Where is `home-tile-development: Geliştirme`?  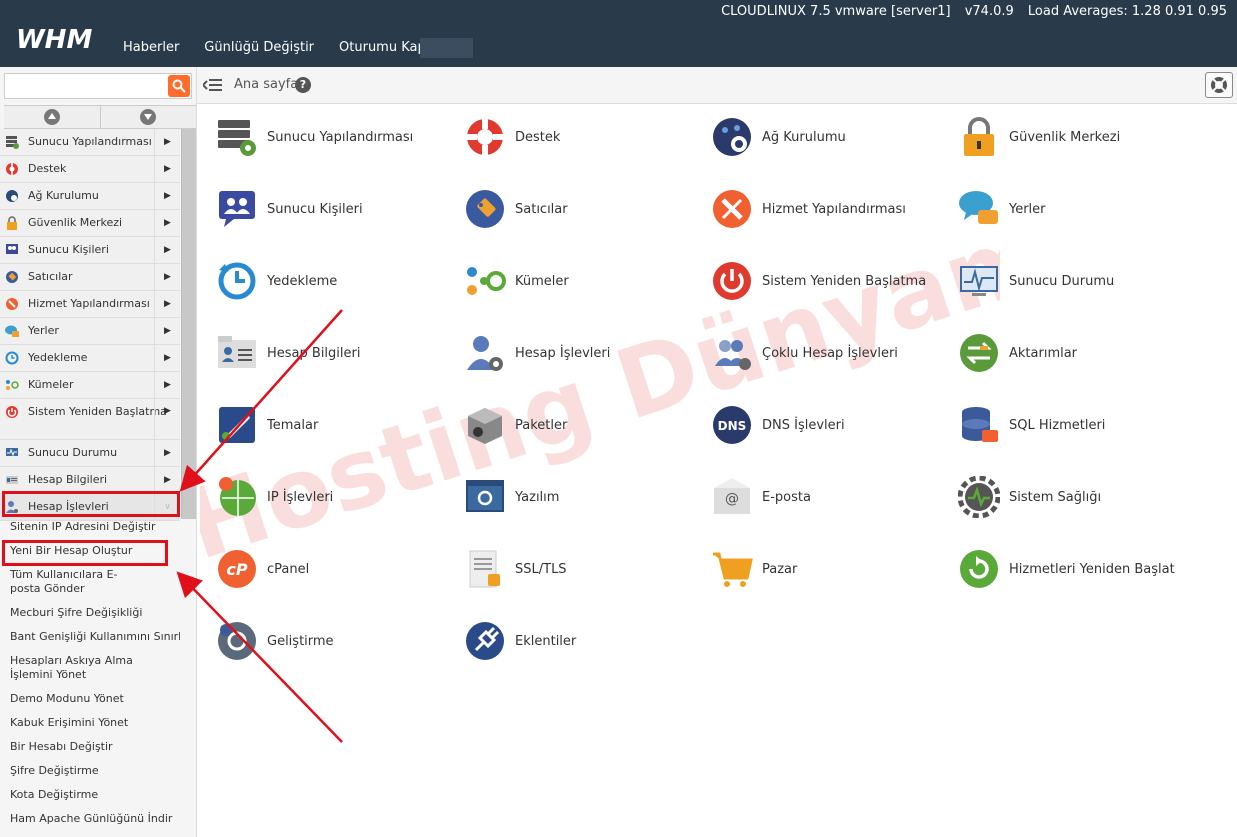 home-tile-development: Geliştirme is located at coordinates (336, 641).